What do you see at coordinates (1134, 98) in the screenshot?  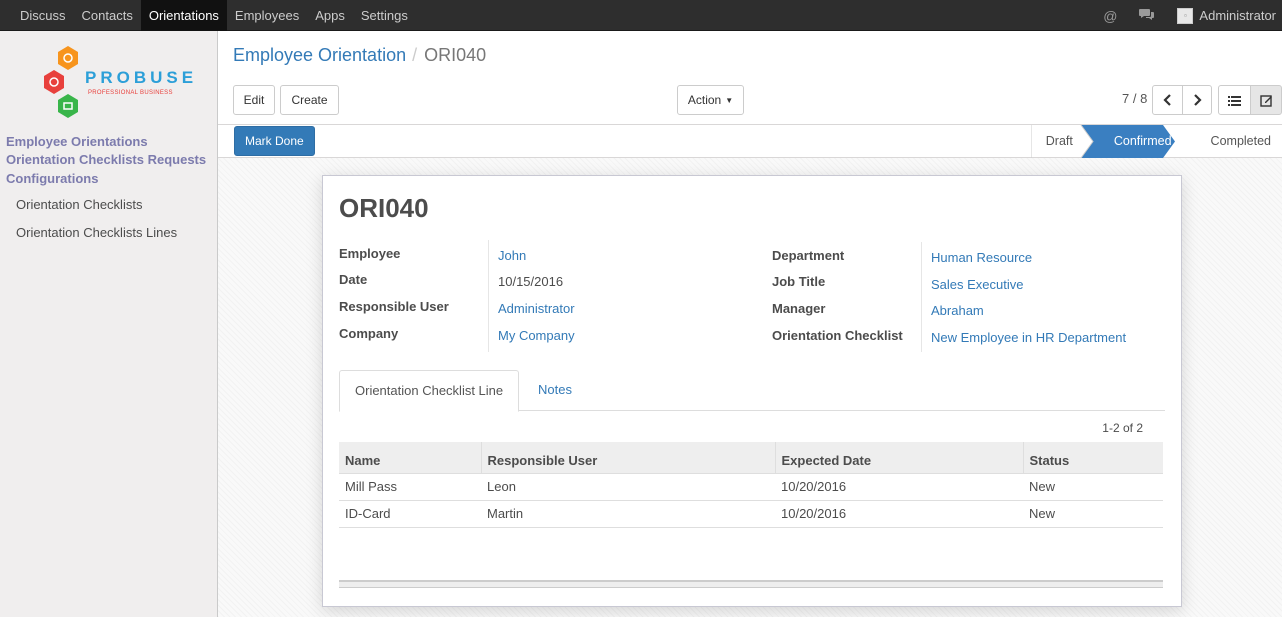 I see `pager-value: 7 / 8` at bounding box center [1134, 98].